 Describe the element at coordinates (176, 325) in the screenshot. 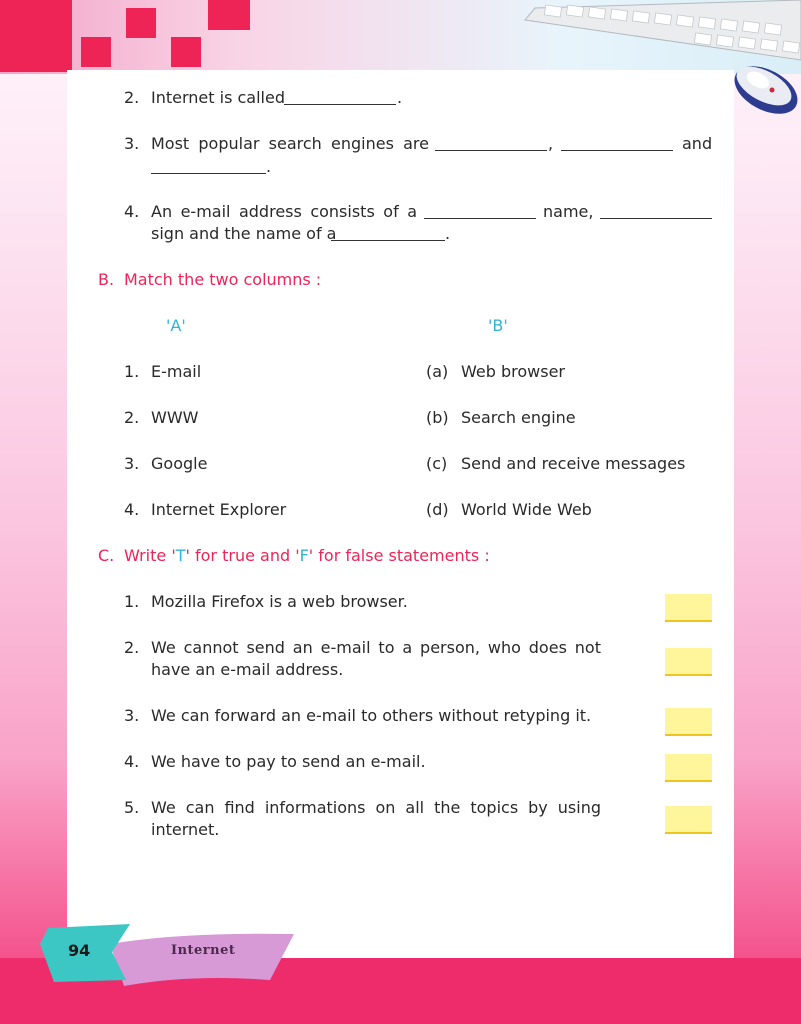

I see `column-a-heading: 'A'` at that location.